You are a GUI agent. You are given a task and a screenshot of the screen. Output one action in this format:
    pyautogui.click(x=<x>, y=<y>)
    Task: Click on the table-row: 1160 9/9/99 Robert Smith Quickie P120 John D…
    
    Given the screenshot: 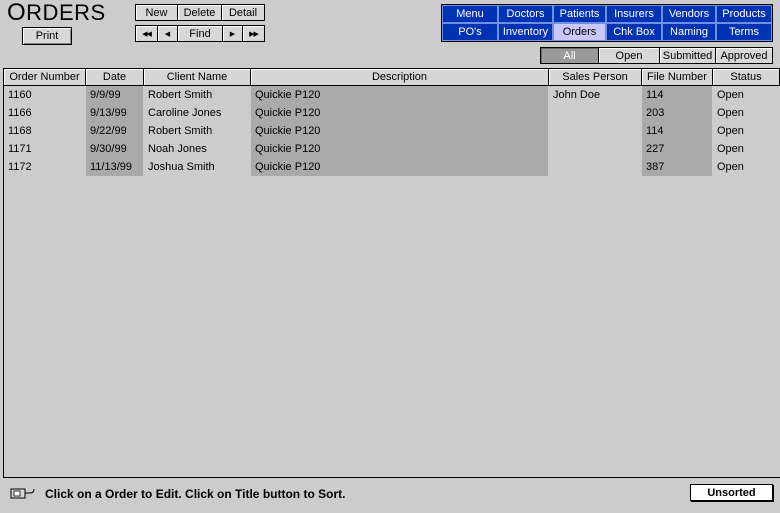 What is the action you would take?
    pyautogui.click(x=392, y=95)
    